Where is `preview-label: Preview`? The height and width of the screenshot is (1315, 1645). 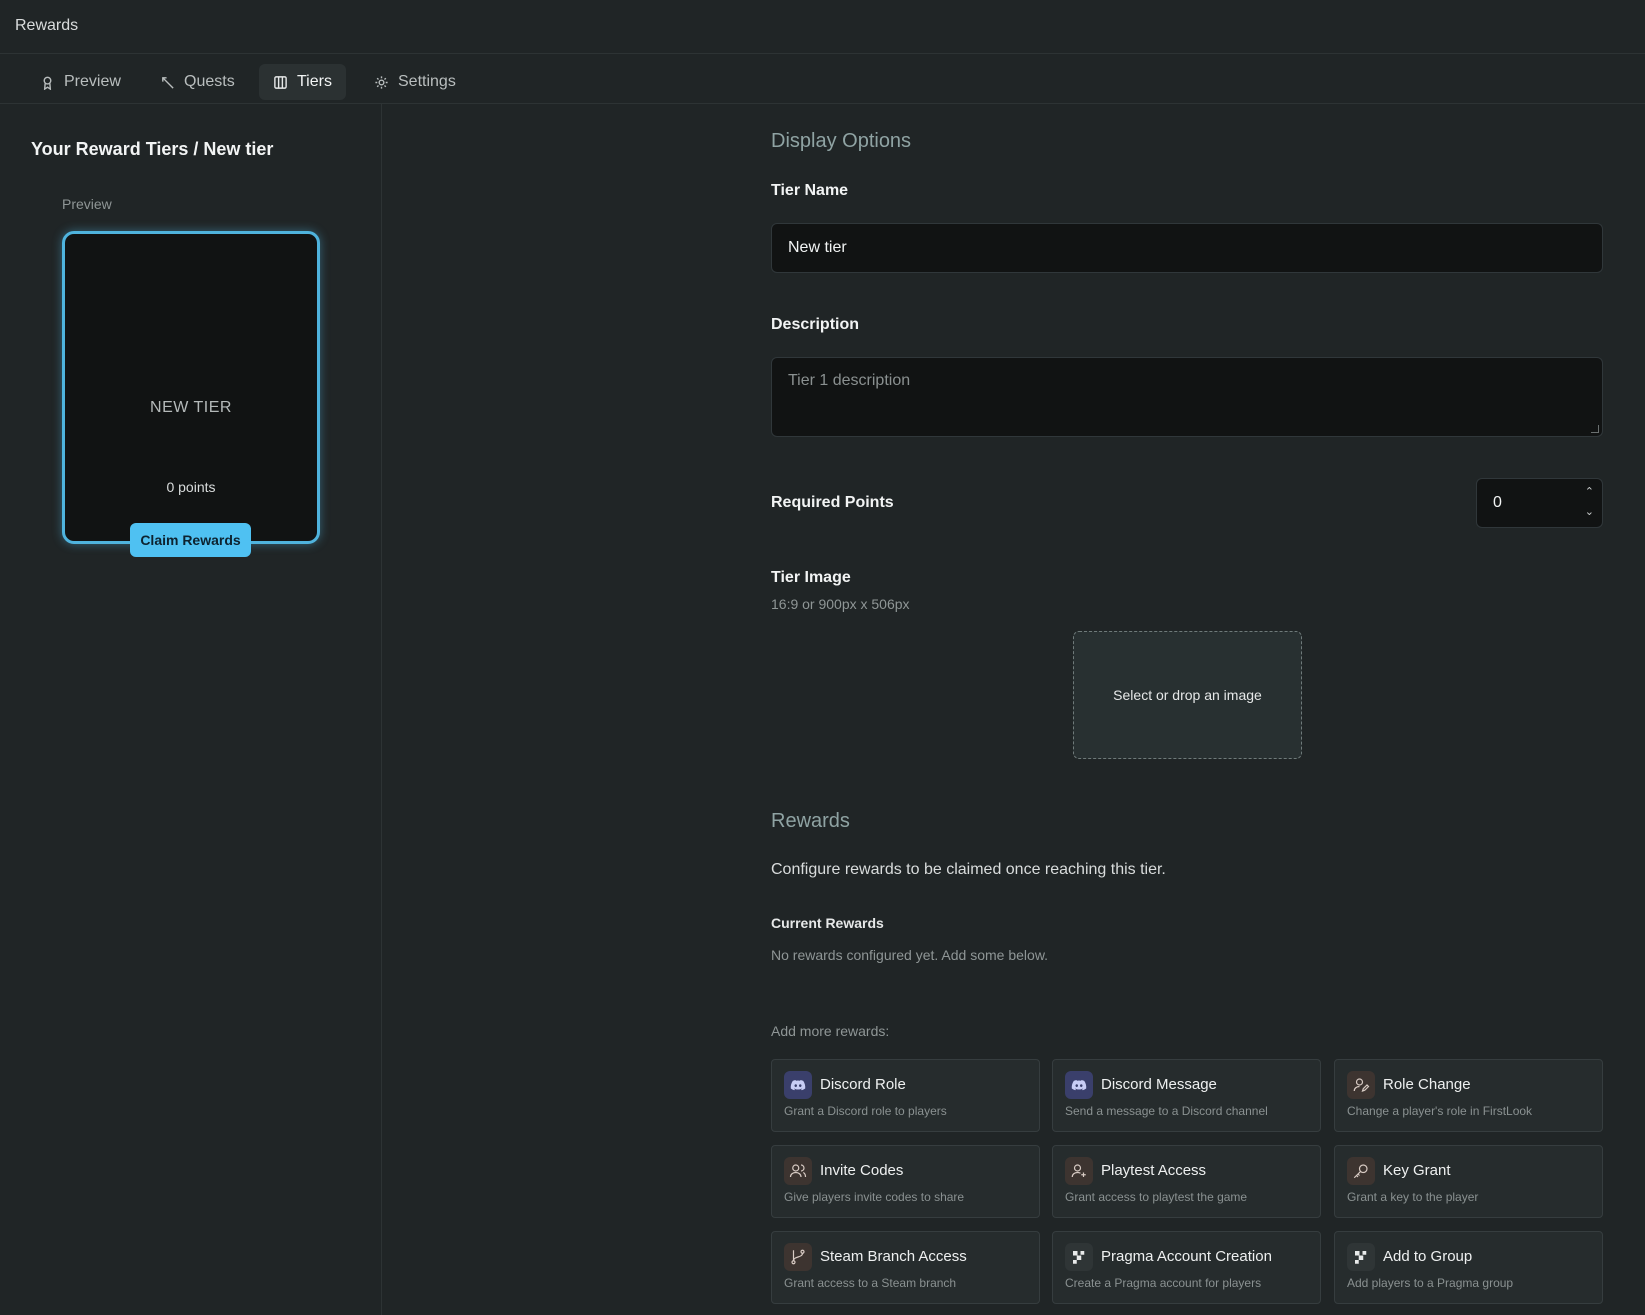
preview-label: Preview is located at coordinates (87, 204).